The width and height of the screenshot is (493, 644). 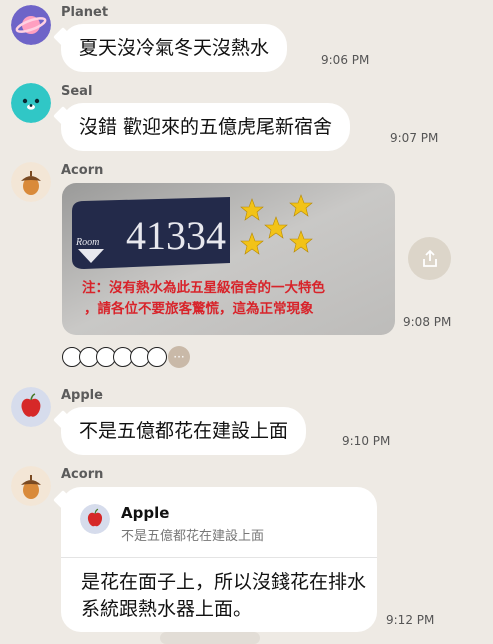 I want to click on avatar-planet, so click(x=31, y=25).